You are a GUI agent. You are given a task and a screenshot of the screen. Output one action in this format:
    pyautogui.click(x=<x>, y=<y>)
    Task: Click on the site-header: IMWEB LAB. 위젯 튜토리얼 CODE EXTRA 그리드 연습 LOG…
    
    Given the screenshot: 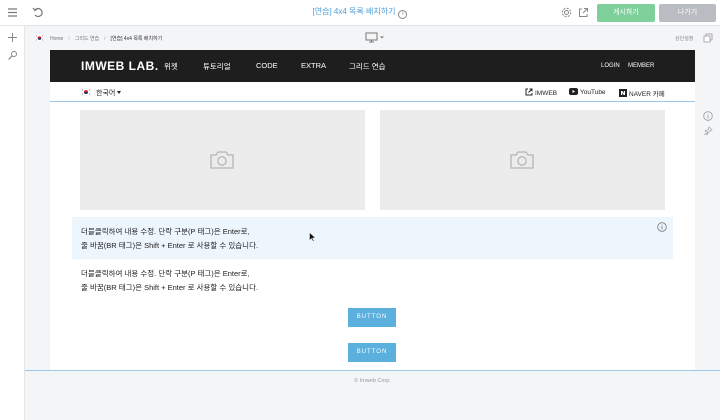 What is the action you would take?
    pyautogui.click(x=372, y=66)
    